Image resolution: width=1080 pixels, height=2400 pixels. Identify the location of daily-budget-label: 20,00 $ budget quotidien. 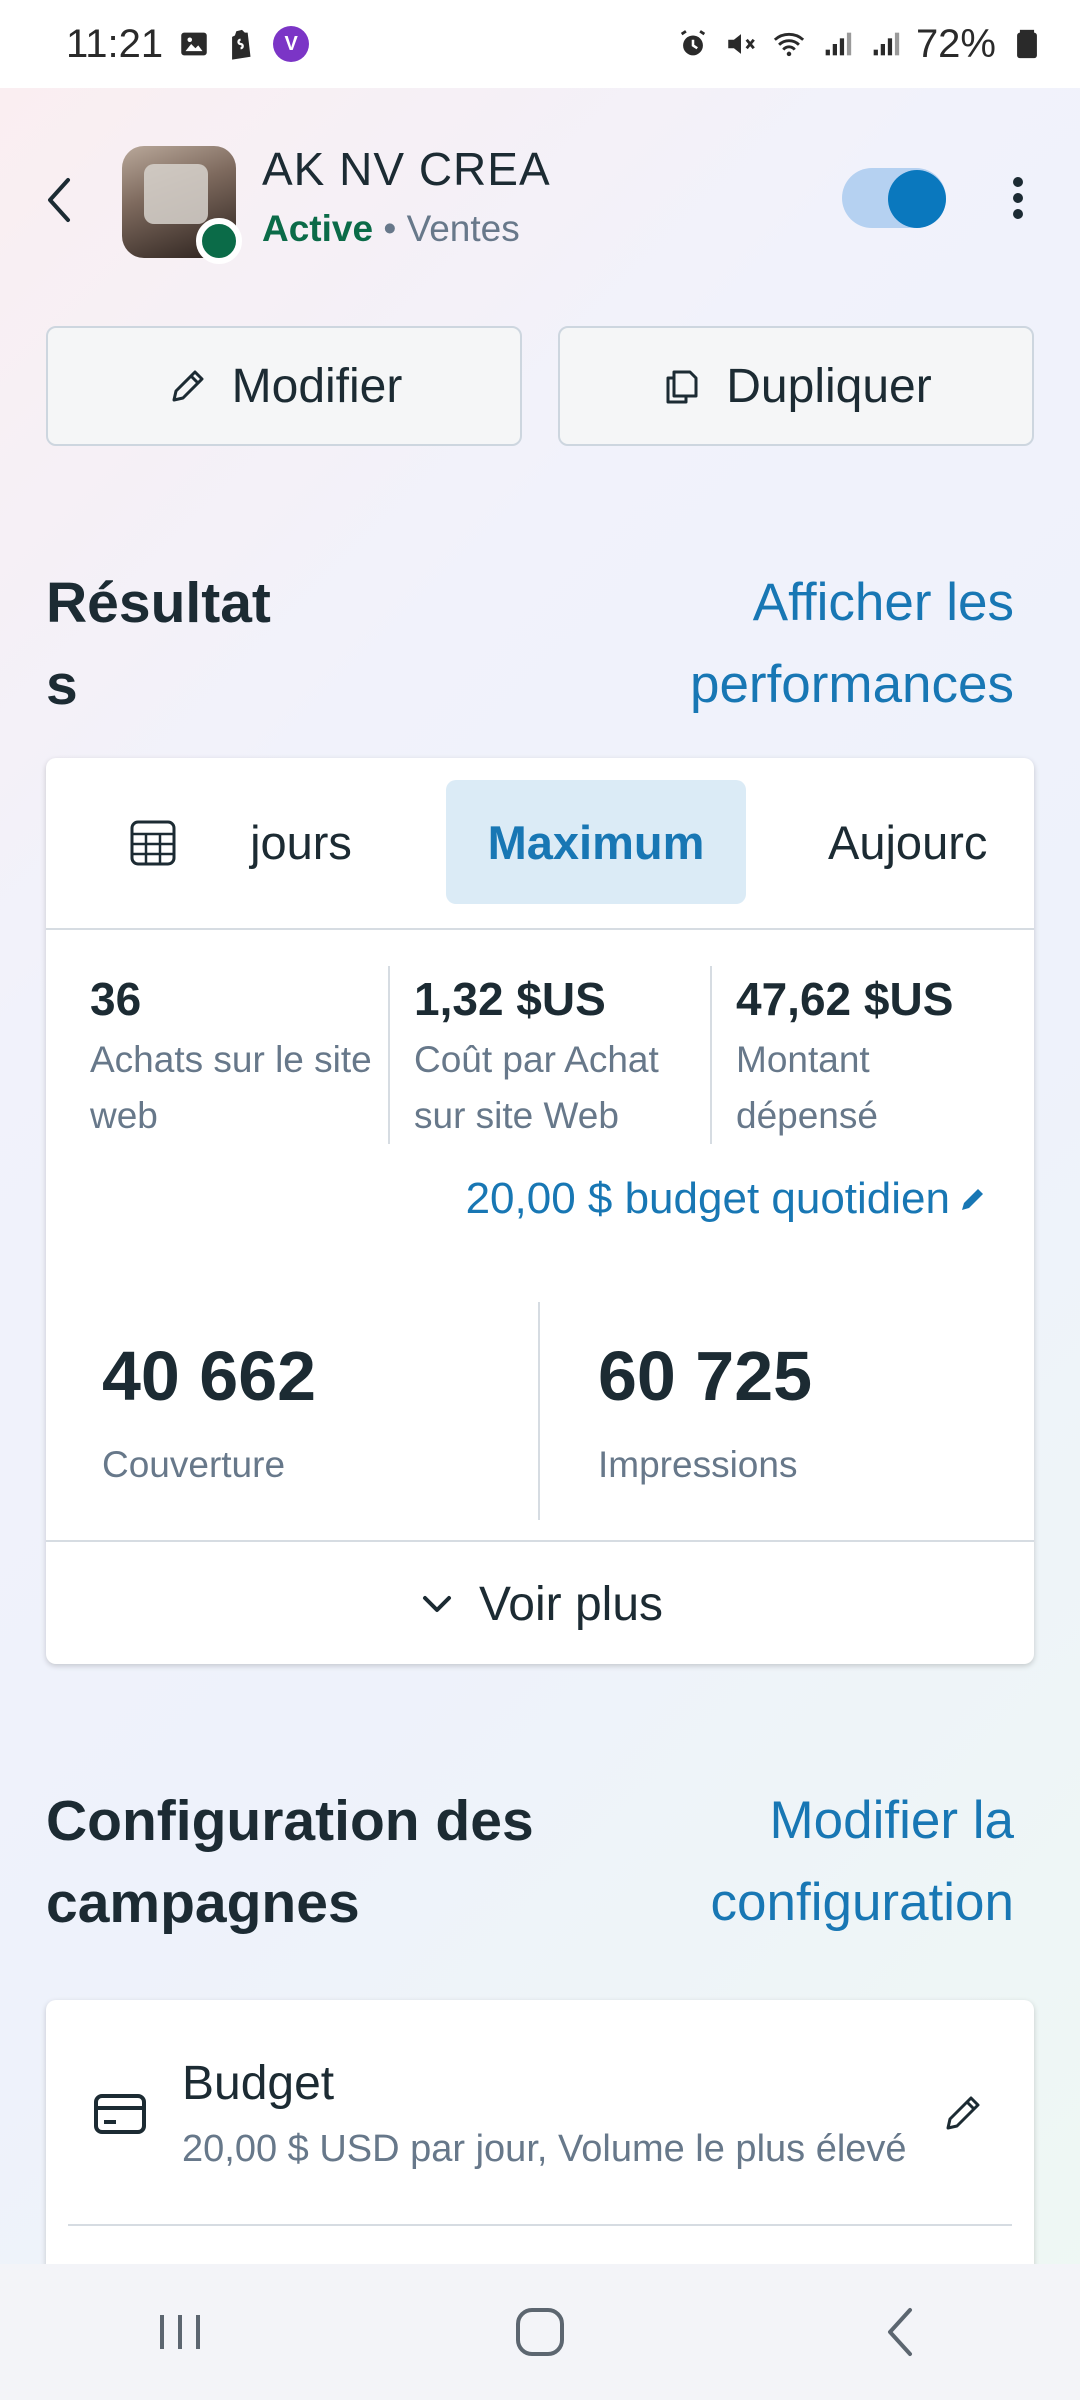
(707, 1198).